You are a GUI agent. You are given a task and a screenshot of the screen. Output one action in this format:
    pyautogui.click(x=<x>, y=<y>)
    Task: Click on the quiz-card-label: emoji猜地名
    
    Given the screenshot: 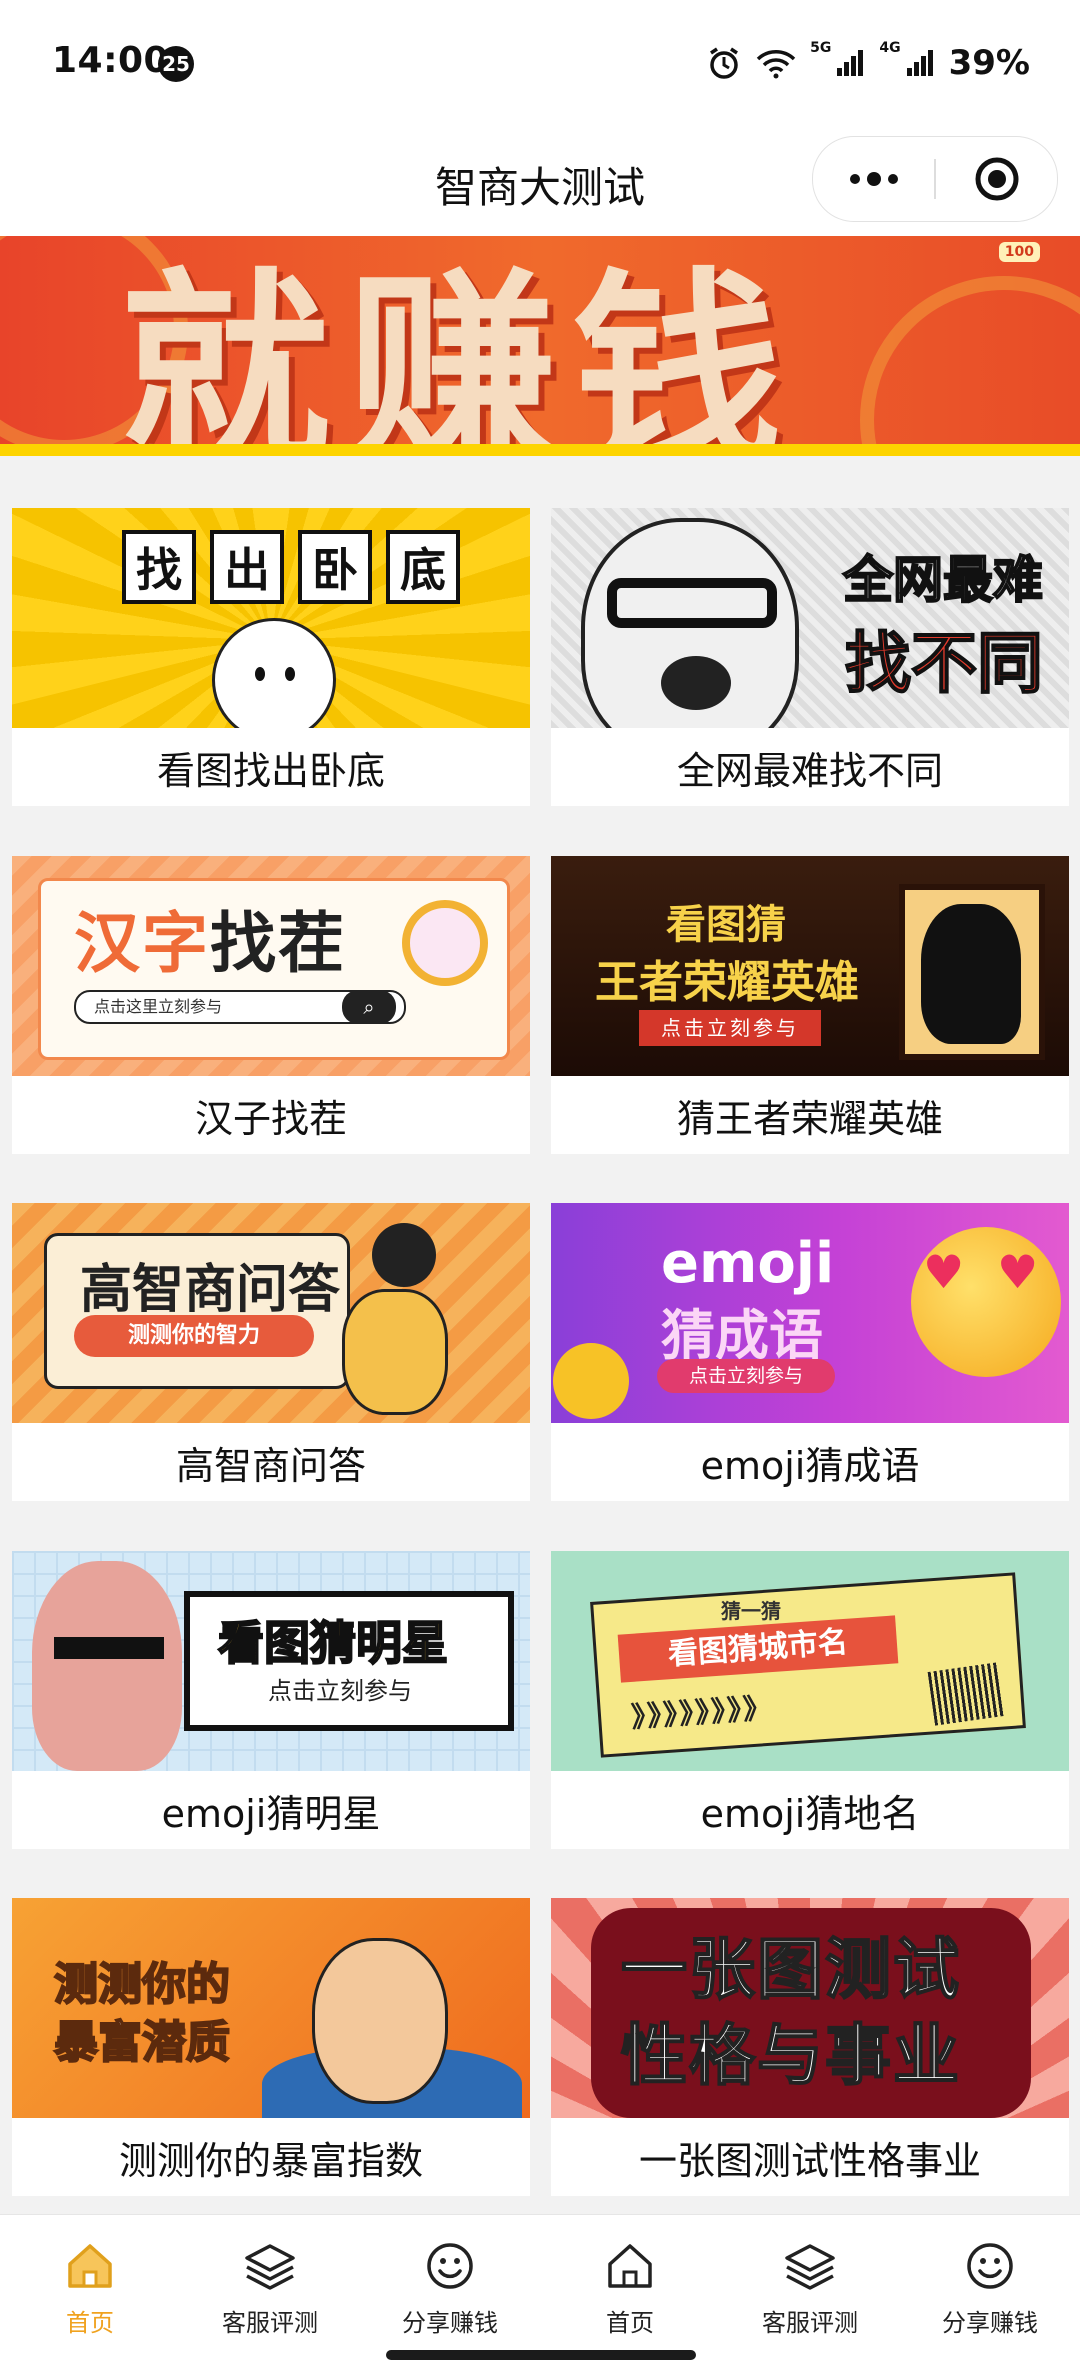 What is the action you would take?
    pyautogui.click(x=810, y=1813)
    